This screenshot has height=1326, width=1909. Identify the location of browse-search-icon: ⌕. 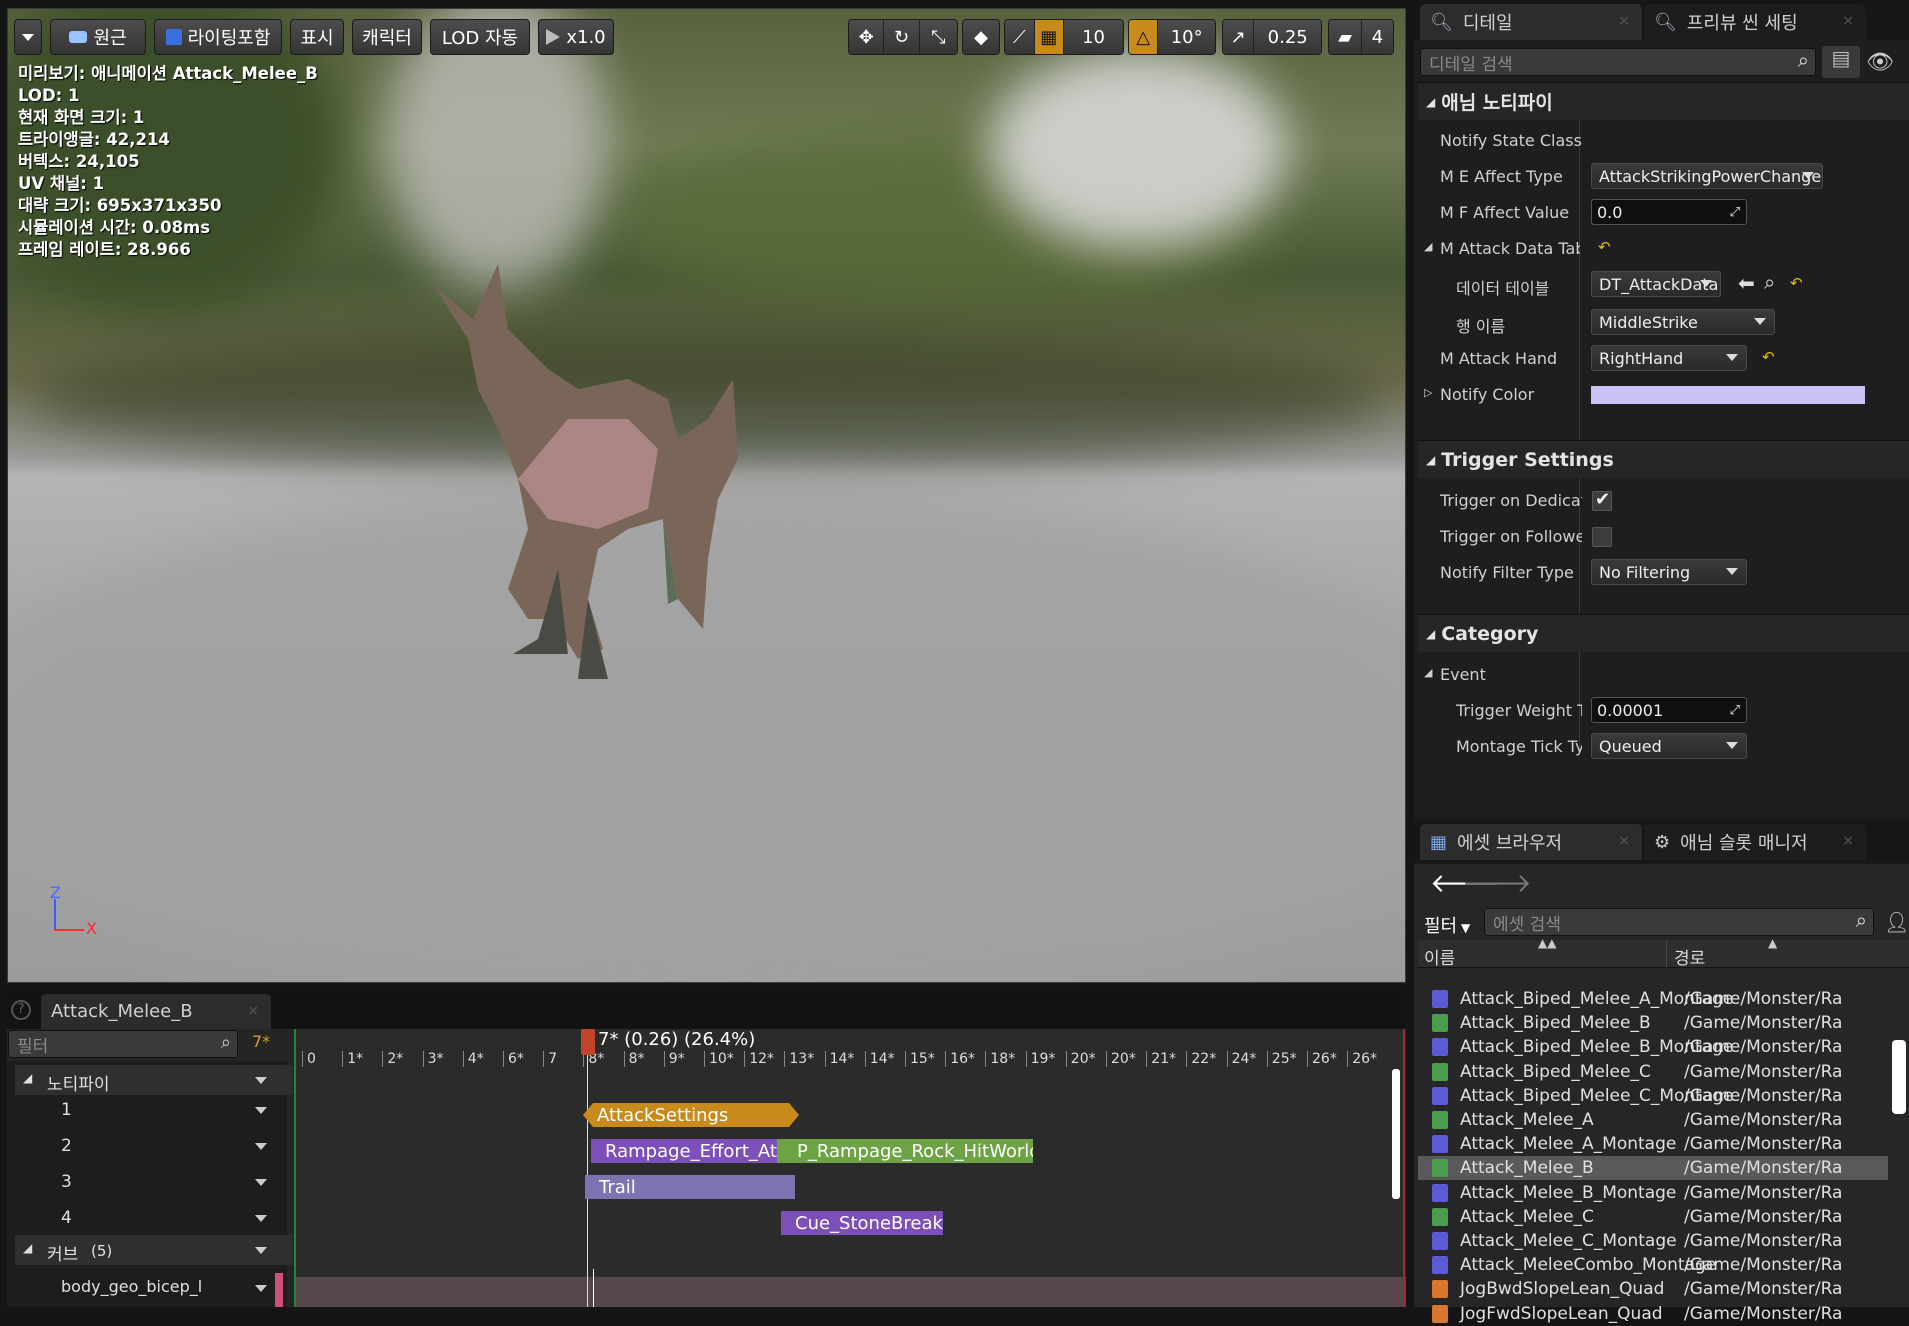
(1769, 282).